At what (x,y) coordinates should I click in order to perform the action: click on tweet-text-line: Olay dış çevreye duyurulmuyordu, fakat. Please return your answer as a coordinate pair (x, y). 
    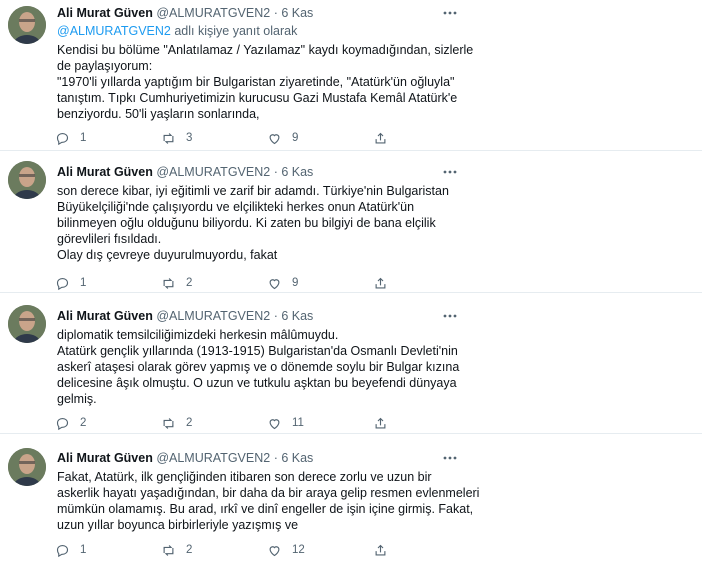
    Looking at the image, I should click on (167, 255).